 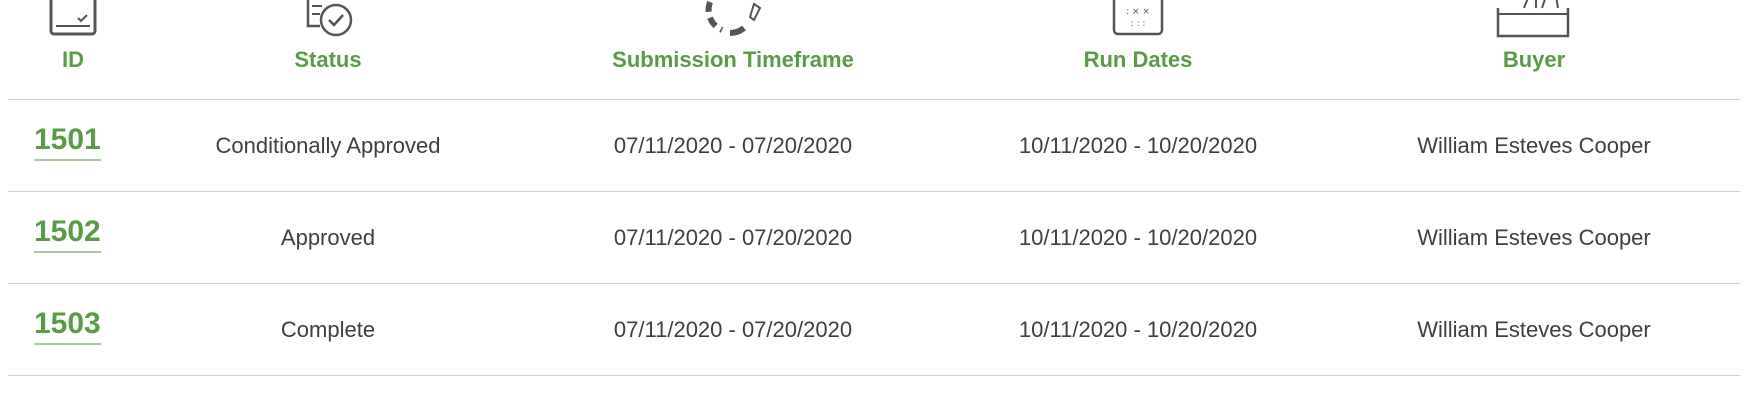 I want to click on status-check-icon, so click(x=328, y=24).